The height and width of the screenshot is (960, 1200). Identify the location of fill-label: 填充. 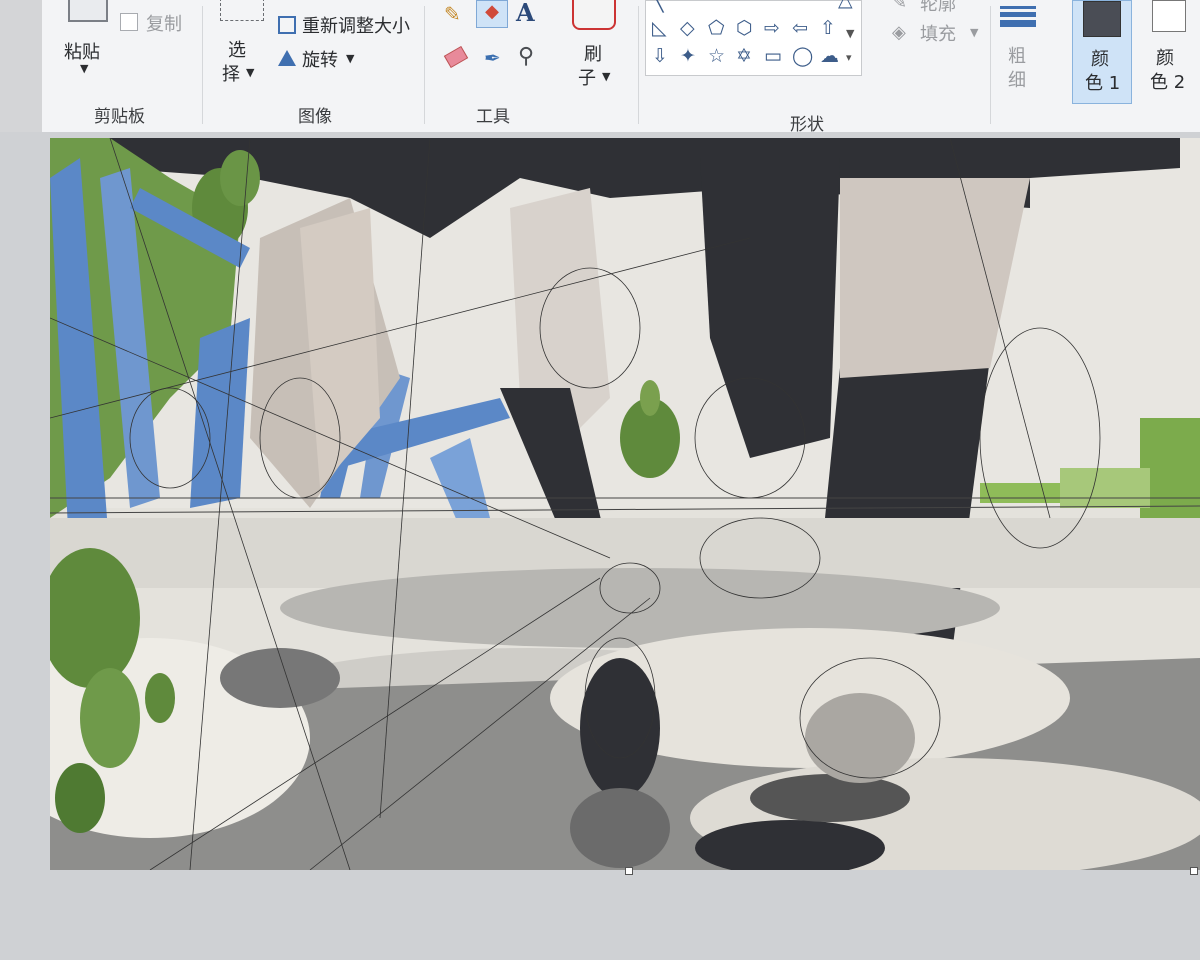
(938, 34).